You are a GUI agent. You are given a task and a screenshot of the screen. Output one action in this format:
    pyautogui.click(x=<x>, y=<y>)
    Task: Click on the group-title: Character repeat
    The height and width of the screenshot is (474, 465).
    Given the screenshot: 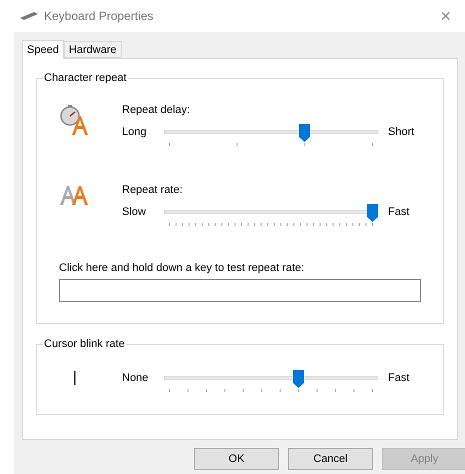 What is the action you would take?
    pyautogui.click(x=85, y=78)
    